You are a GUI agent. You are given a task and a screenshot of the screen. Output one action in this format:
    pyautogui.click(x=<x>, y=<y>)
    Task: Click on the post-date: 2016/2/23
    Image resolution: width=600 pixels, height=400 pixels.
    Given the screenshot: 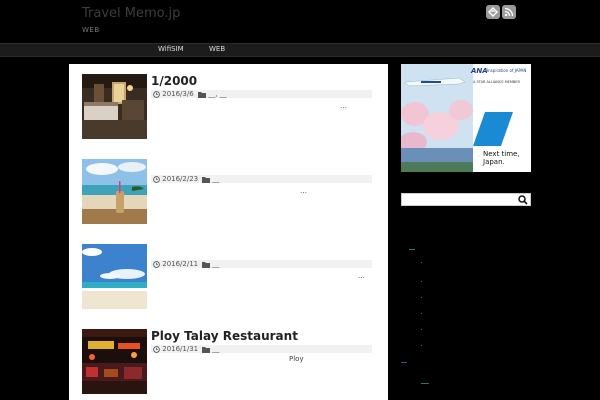 What is the action you would take?
    pyautogui.click(x=175, y=179)
    